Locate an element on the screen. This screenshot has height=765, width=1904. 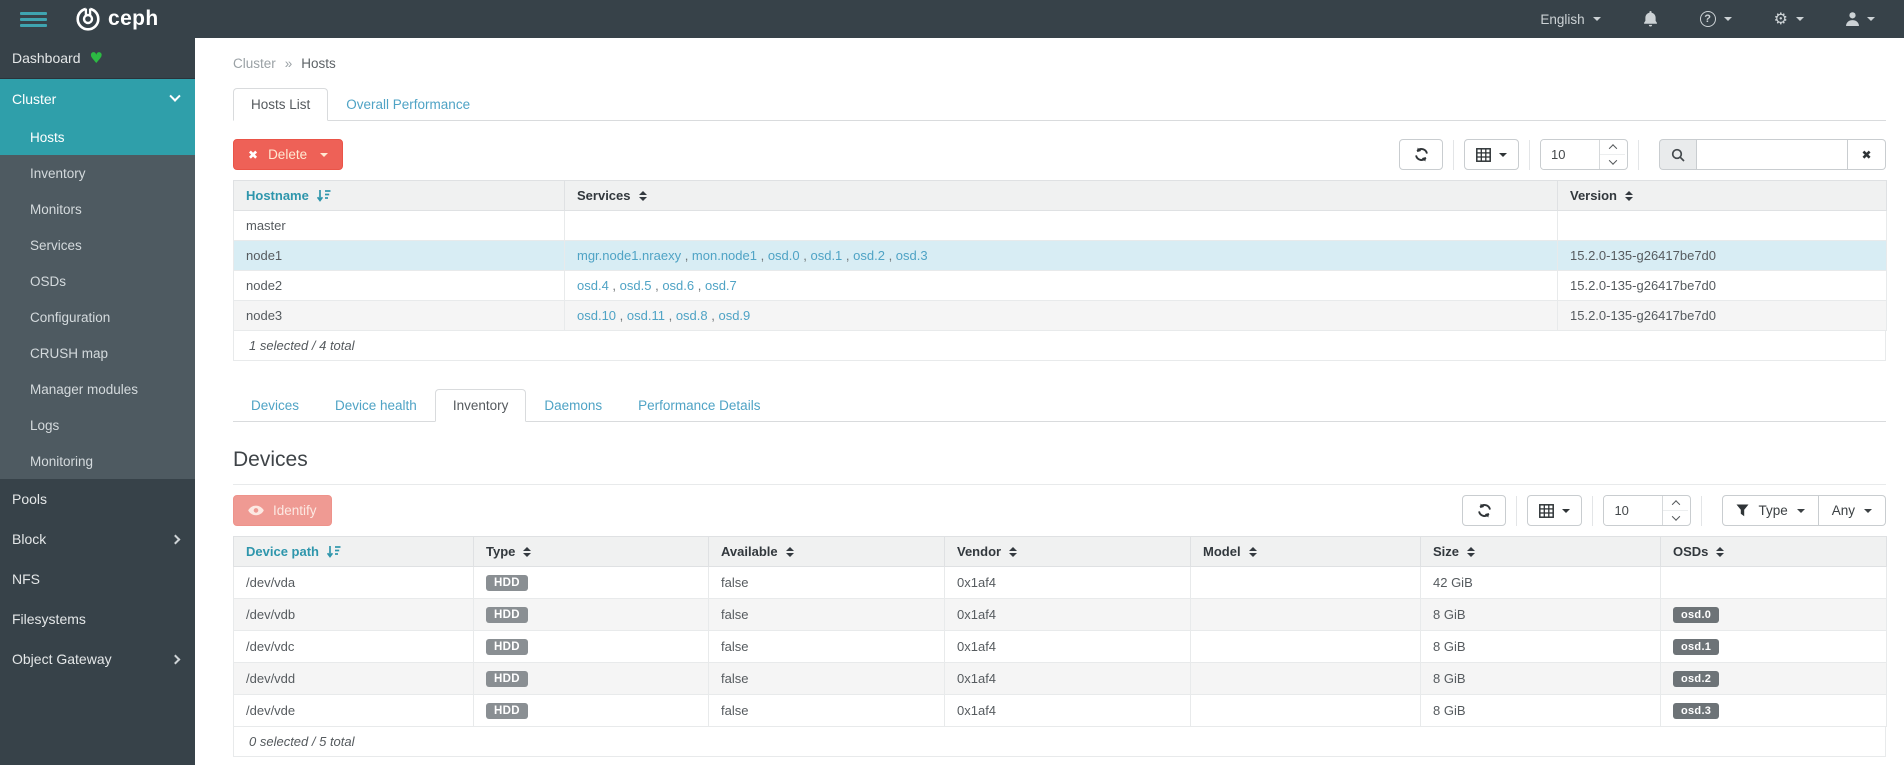
service-link: osd.2 is located at coordinates (863, 255).